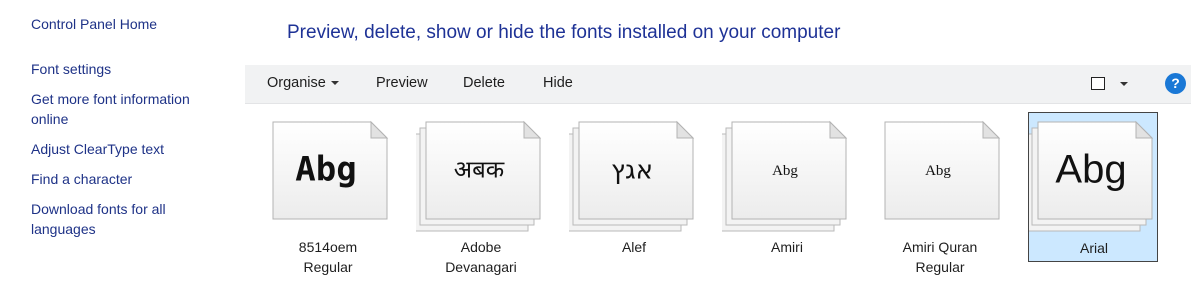  Describe the element at coordinates (296, 83) in the screenshot. I see `organise-label: Organise` at that location.